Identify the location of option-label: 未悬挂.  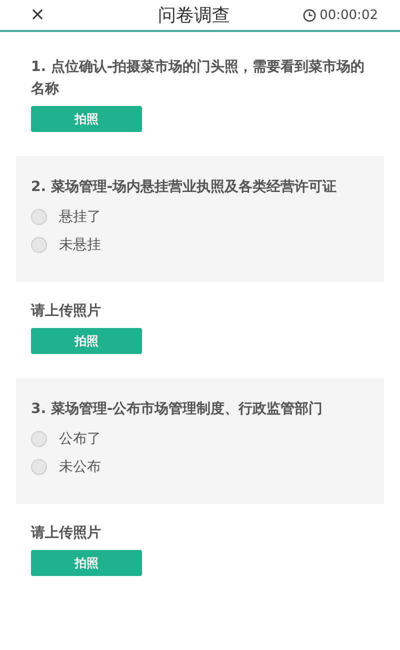
(80, 245).